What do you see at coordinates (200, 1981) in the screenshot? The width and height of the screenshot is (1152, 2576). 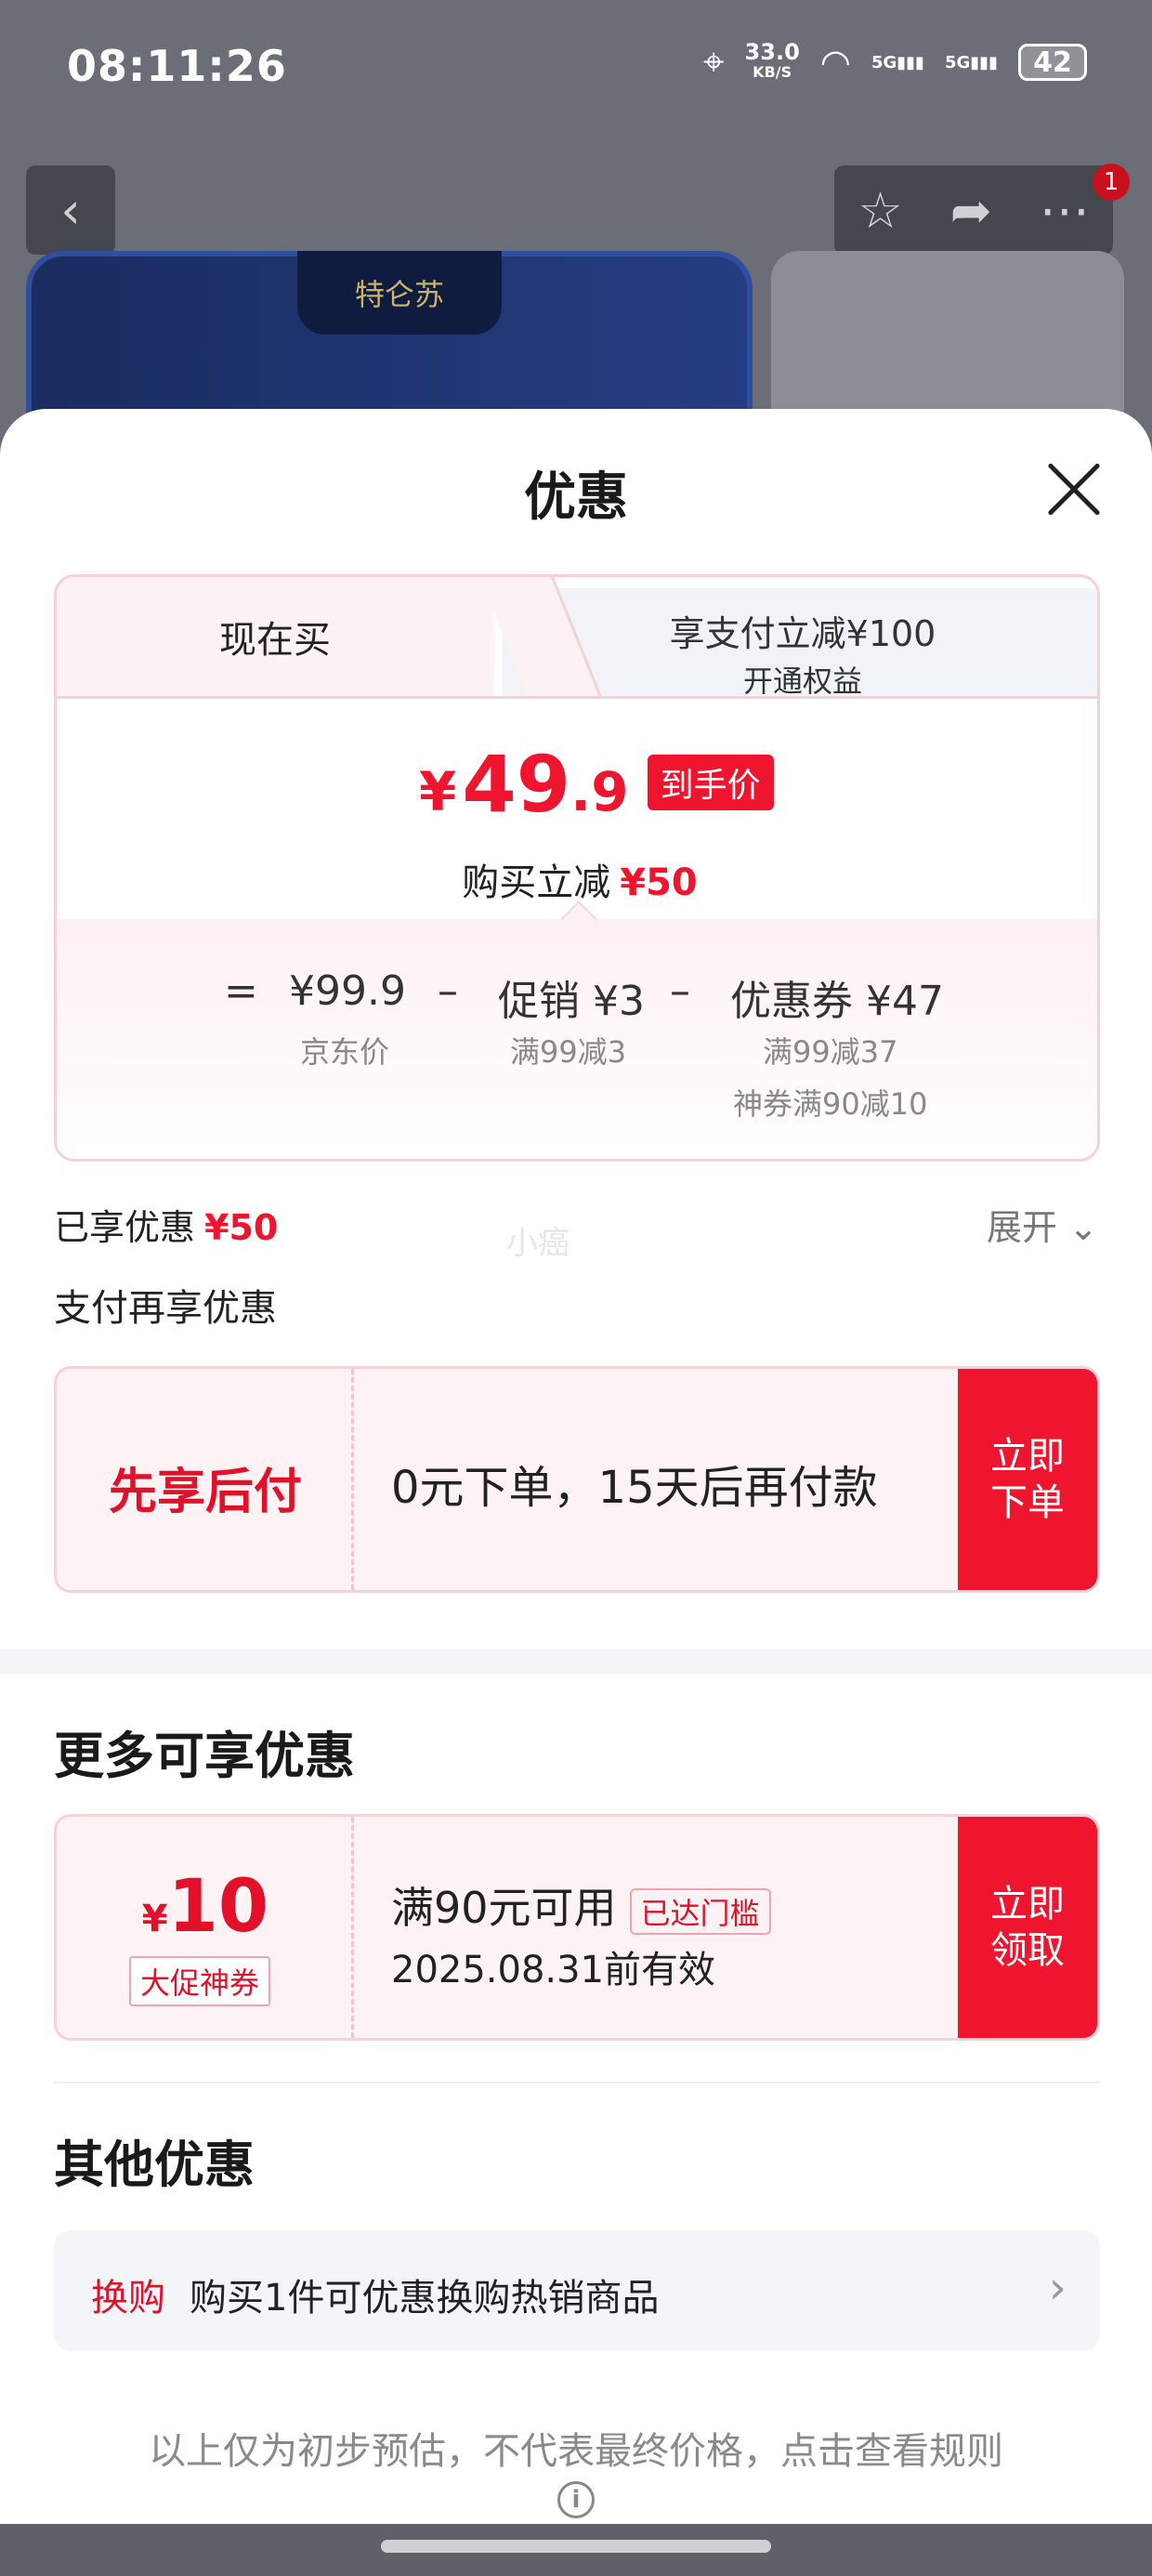 I see `coupon-label: 大促神券` at bounding box center [200, 1981].